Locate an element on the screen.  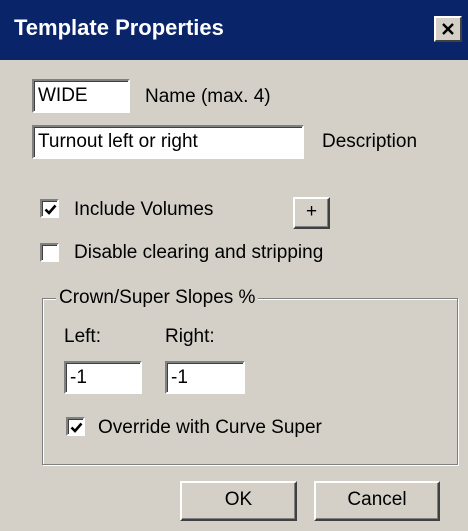
description-input is located at coordinates (168, 142).